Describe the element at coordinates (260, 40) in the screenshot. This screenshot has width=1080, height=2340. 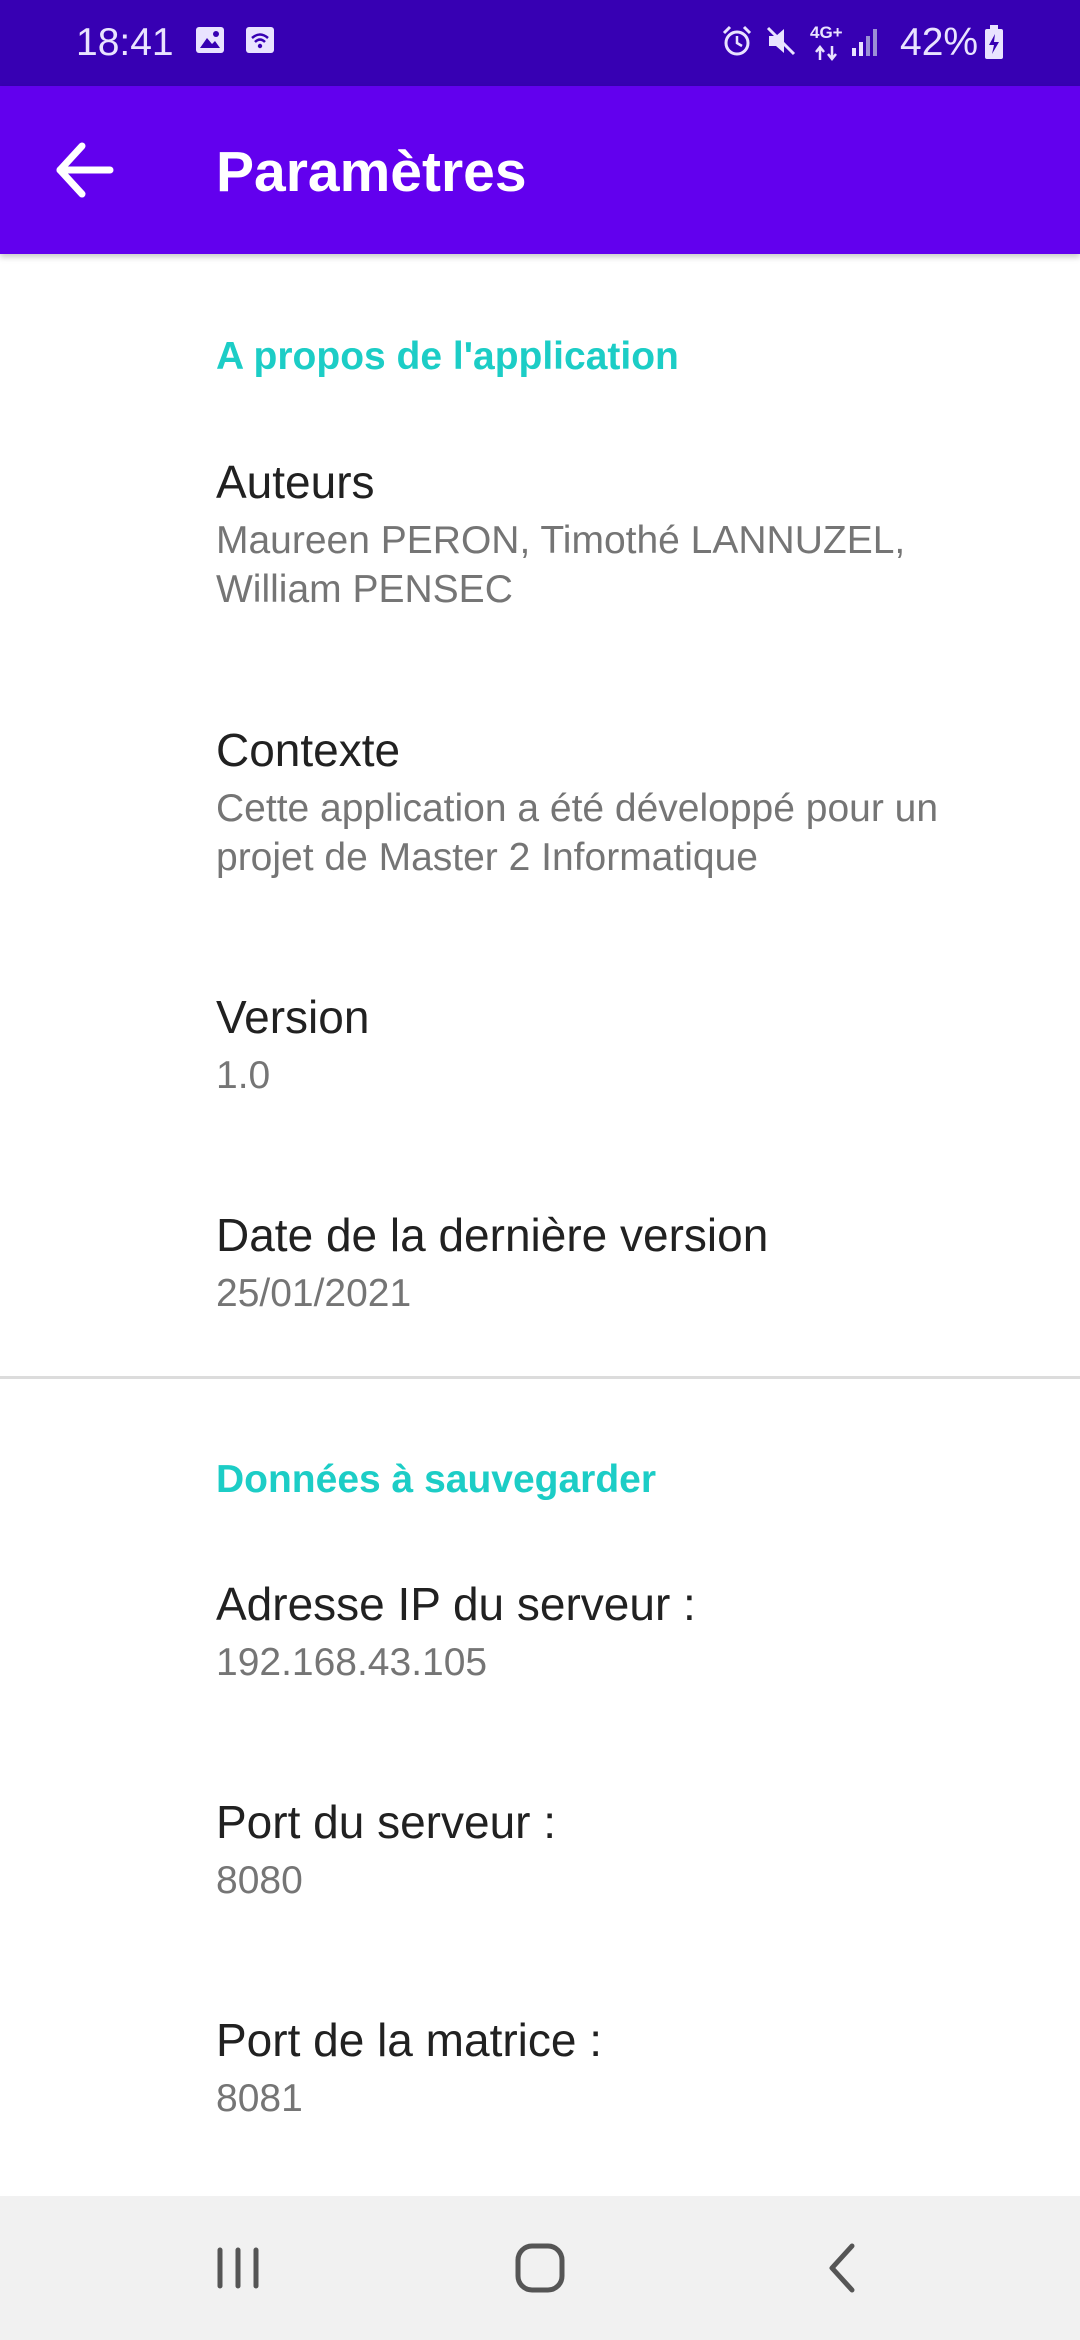
I see `wifi-hotspot-icon` at that location.